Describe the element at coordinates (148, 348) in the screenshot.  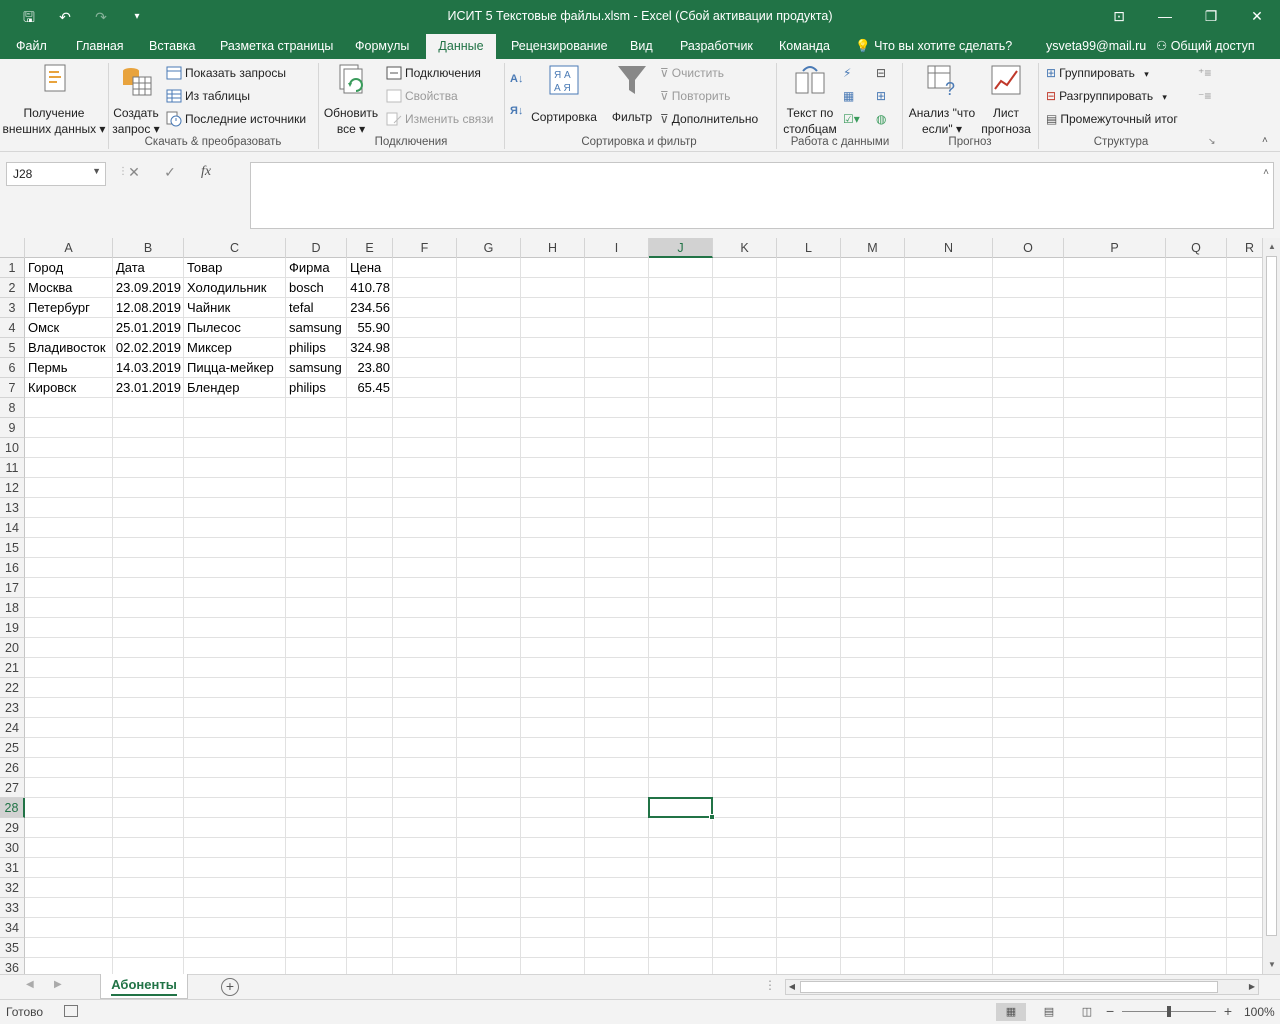
I see `table-cell: 02.02.2019` at that location.